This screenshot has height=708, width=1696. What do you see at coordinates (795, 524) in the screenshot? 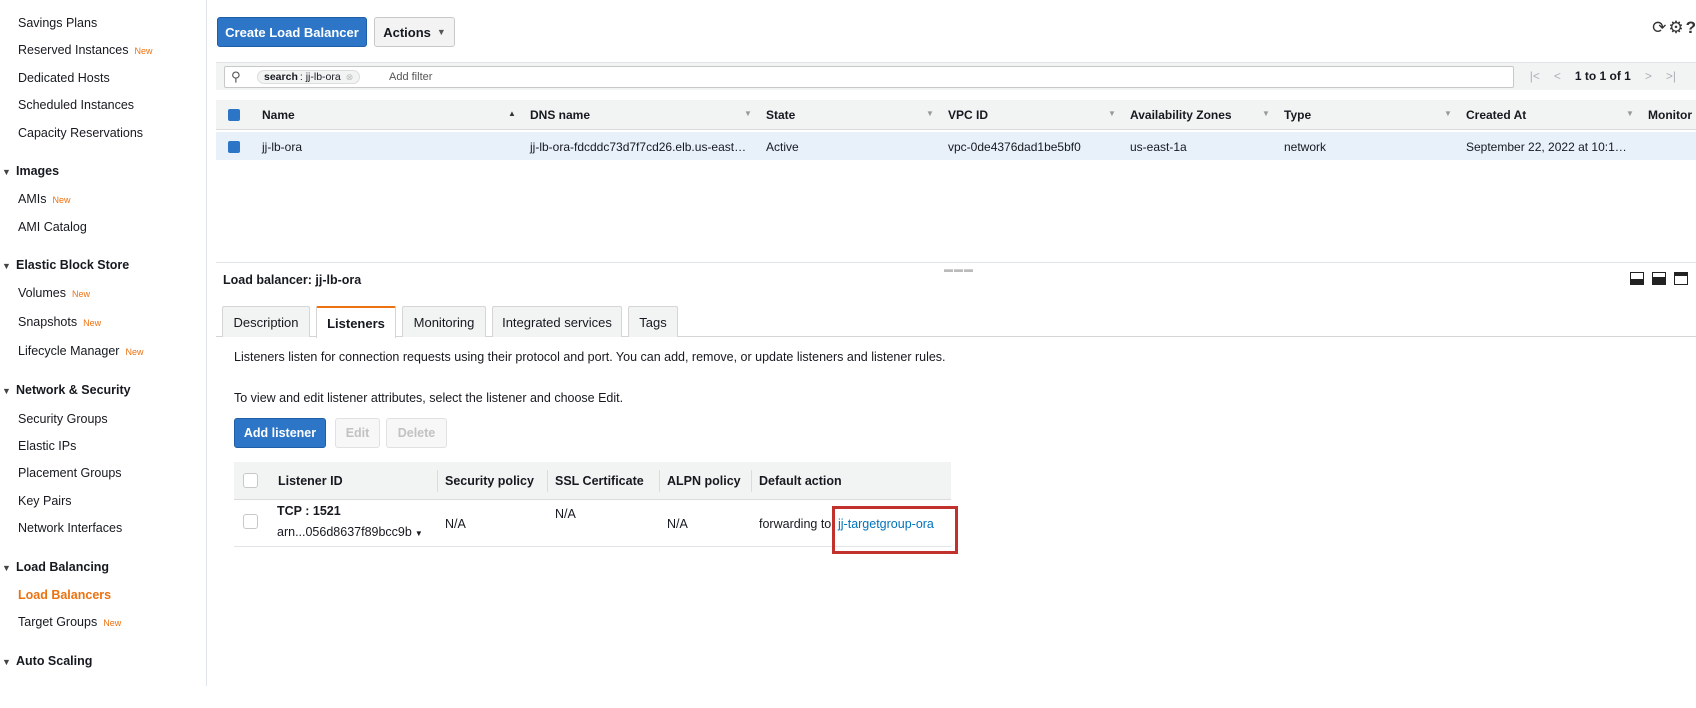
I see `default-action-text: forwarding to` at bounding box center [795, 524].